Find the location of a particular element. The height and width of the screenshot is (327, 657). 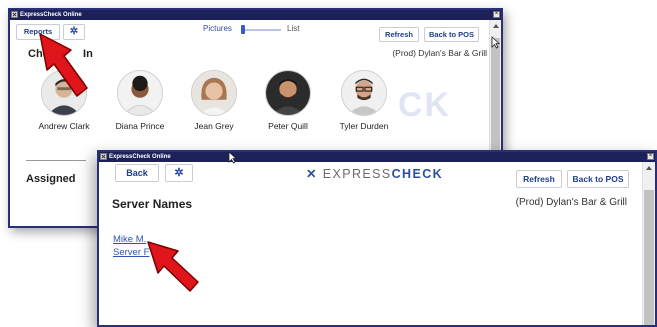

person-name: Tyler Durden is located at coordinates (364, 126).